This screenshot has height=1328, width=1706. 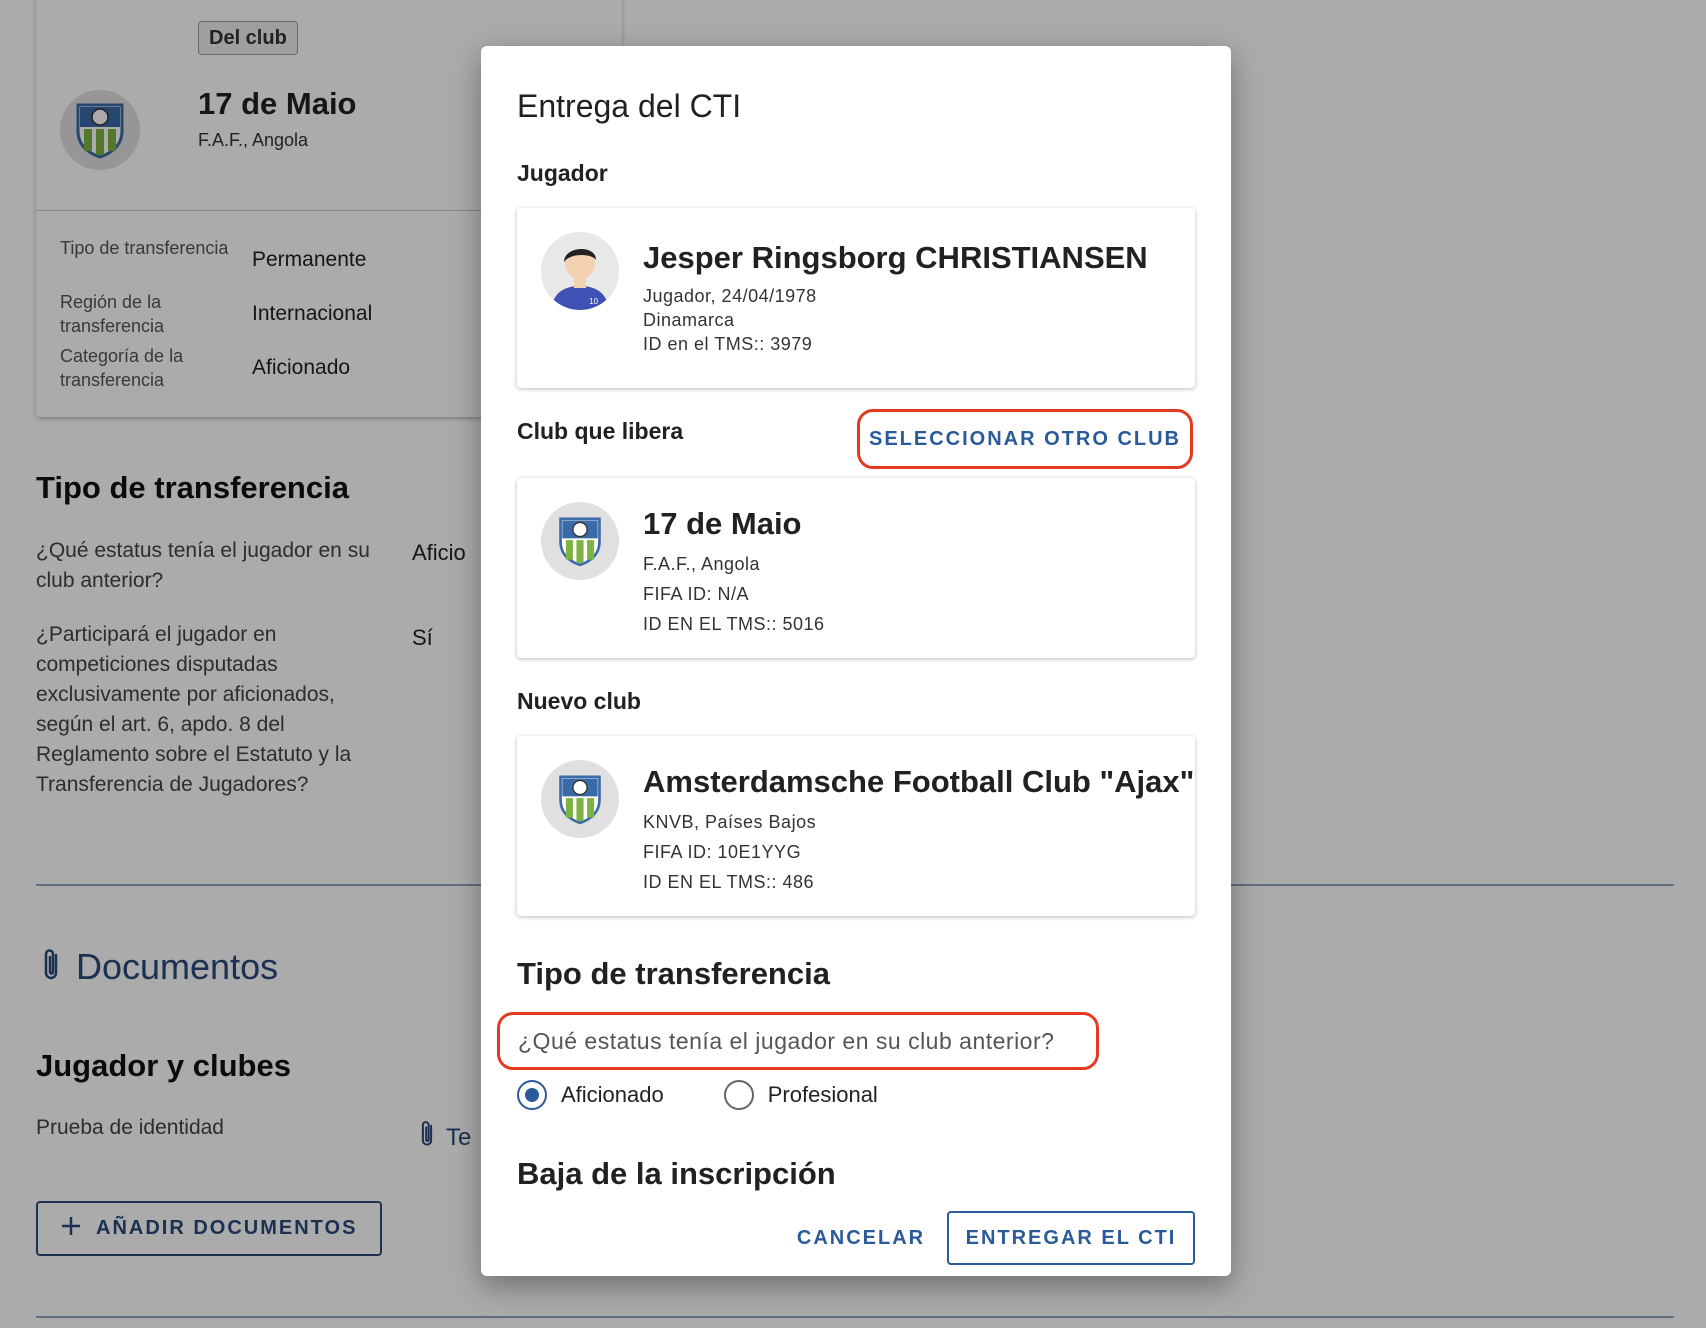 I want to click on player-avatar: 10, so click(x=580, y=271).